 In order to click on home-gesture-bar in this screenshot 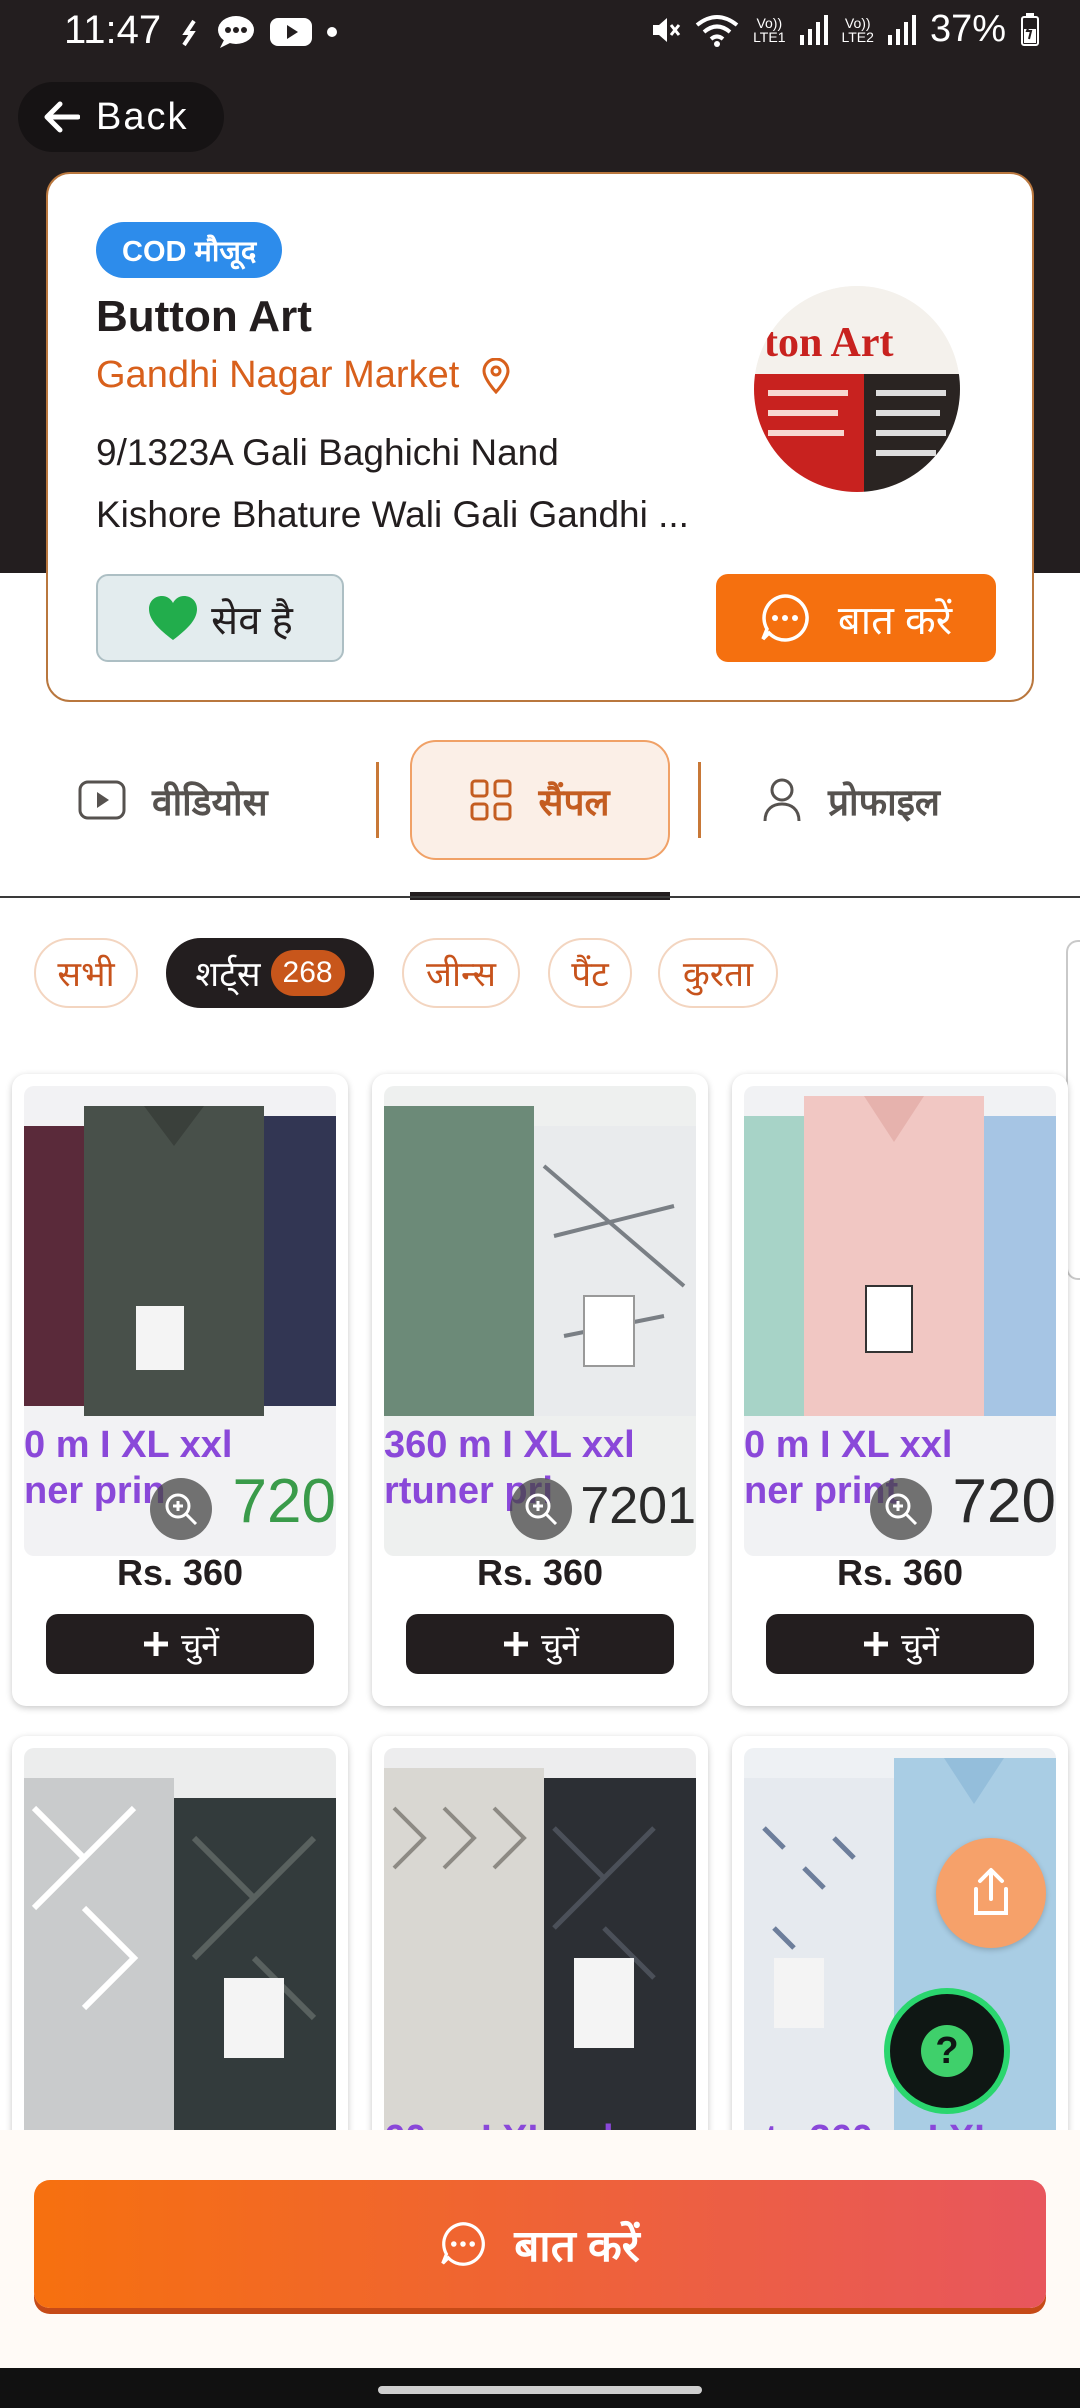, I will do `click(540, 2390)`.